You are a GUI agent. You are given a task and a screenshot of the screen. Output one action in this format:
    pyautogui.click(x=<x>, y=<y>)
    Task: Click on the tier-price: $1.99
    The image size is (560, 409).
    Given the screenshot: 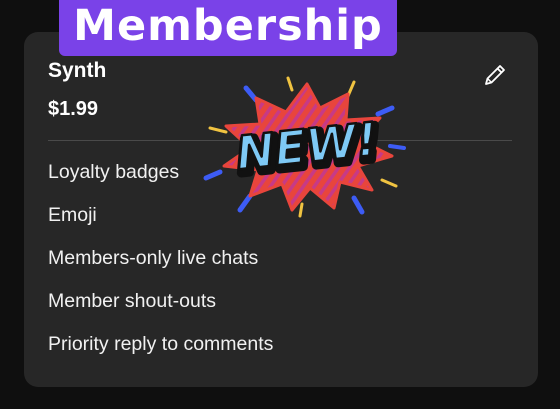 What is the action you would take?
    pyautogui.click(x=73, y=109)
    